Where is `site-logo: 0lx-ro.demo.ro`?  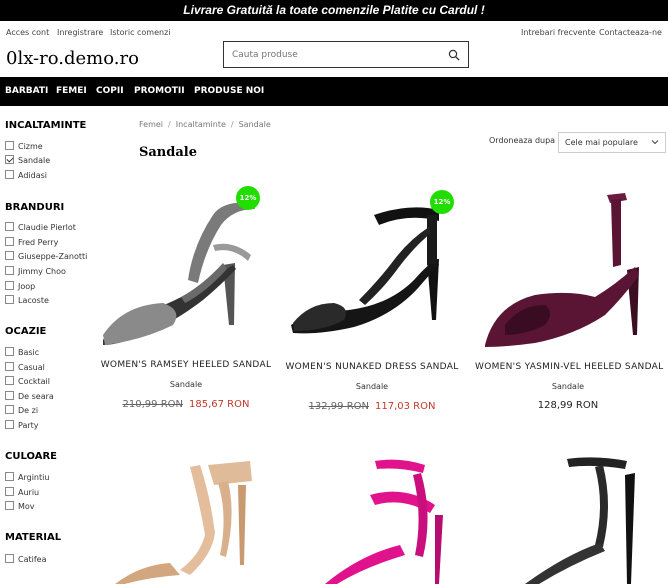 site-logo: 0lx-ro.demo.ro is located at coordinates (72, 58).